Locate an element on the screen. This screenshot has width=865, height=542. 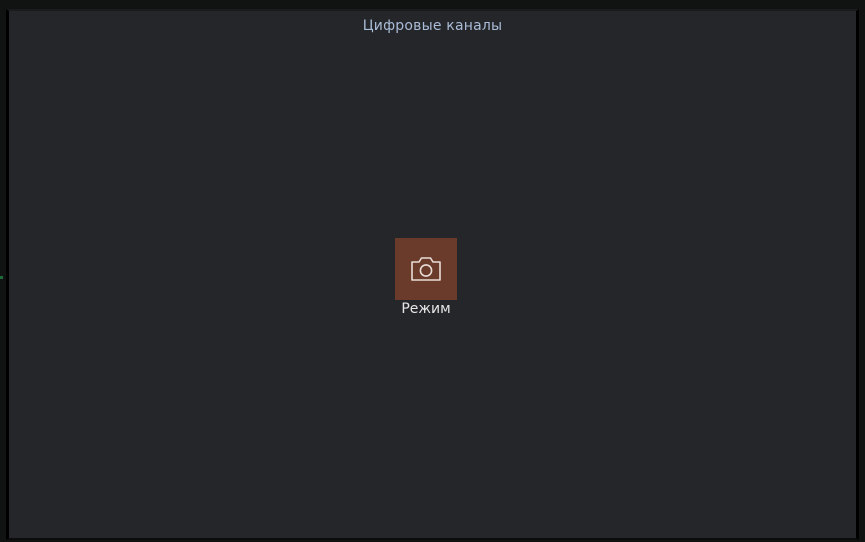
mode-button is located at coordinates (426, 269).